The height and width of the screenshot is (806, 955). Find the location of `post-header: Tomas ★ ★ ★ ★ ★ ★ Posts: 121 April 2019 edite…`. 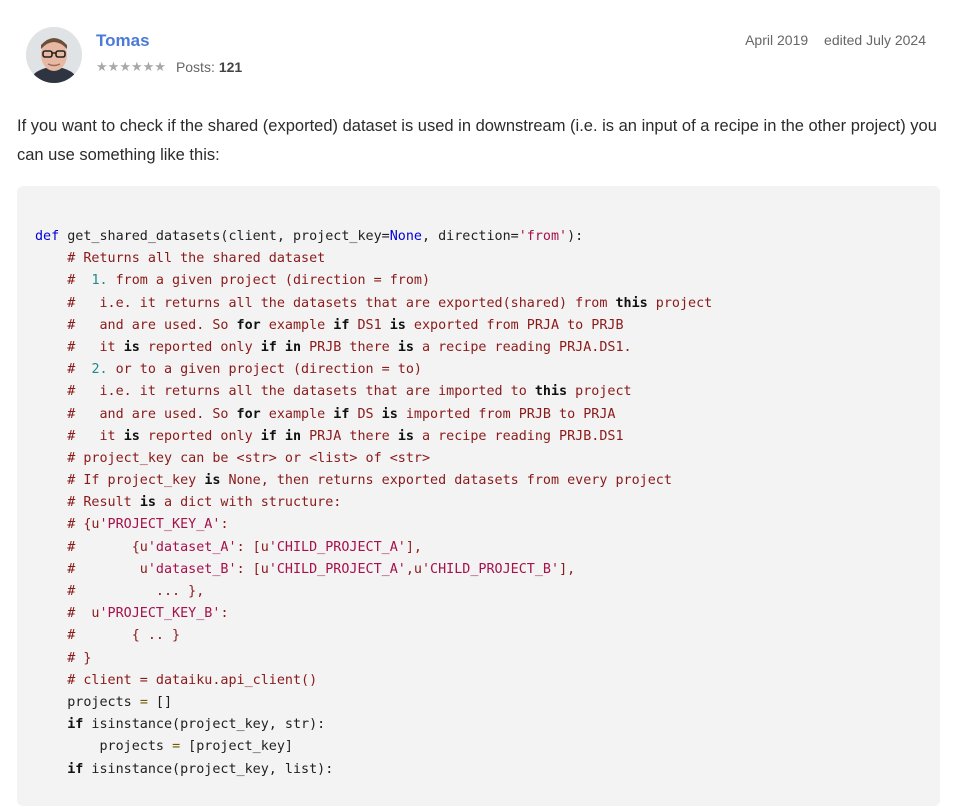

post-header: Tomas ★ ★ ★ ★ ★ ★ Posts: 121 April 2019 edite… is located at coordinates (476, 56).